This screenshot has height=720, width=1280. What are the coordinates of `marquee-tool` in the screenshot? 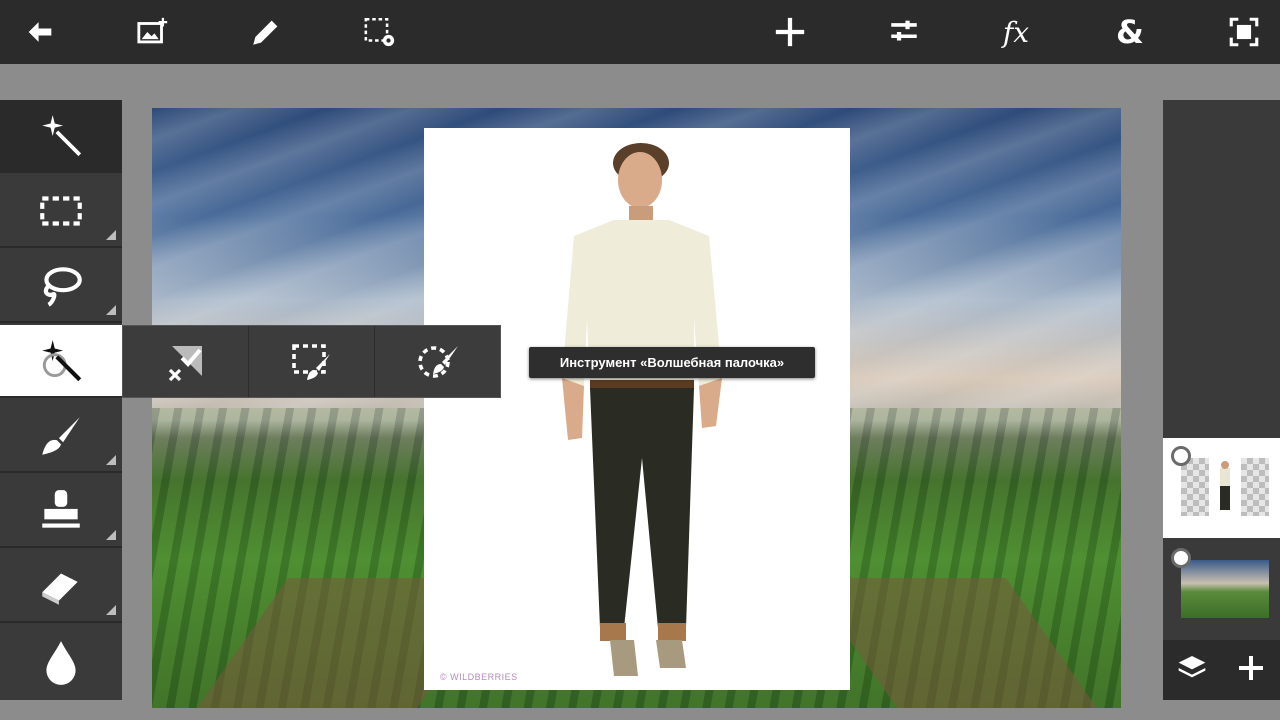 It's located at (61, 211).